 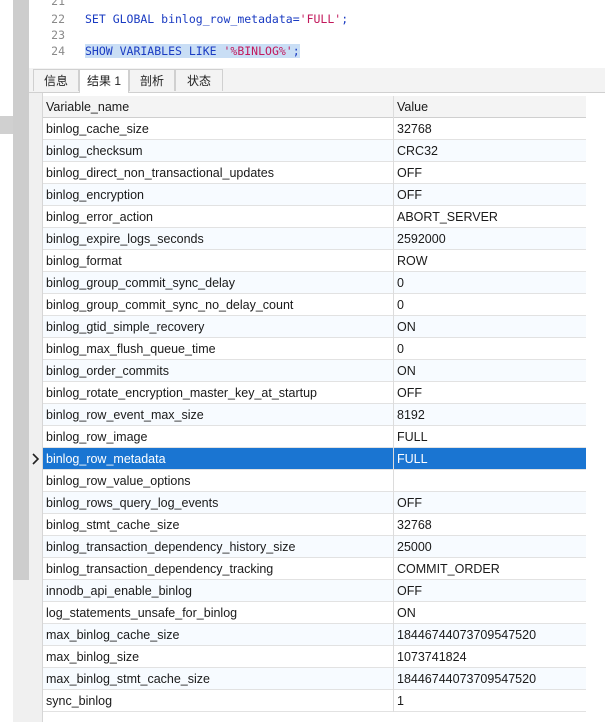 I want to click on table-row: binlog_order_commits ON, so click(x=314, y=371).